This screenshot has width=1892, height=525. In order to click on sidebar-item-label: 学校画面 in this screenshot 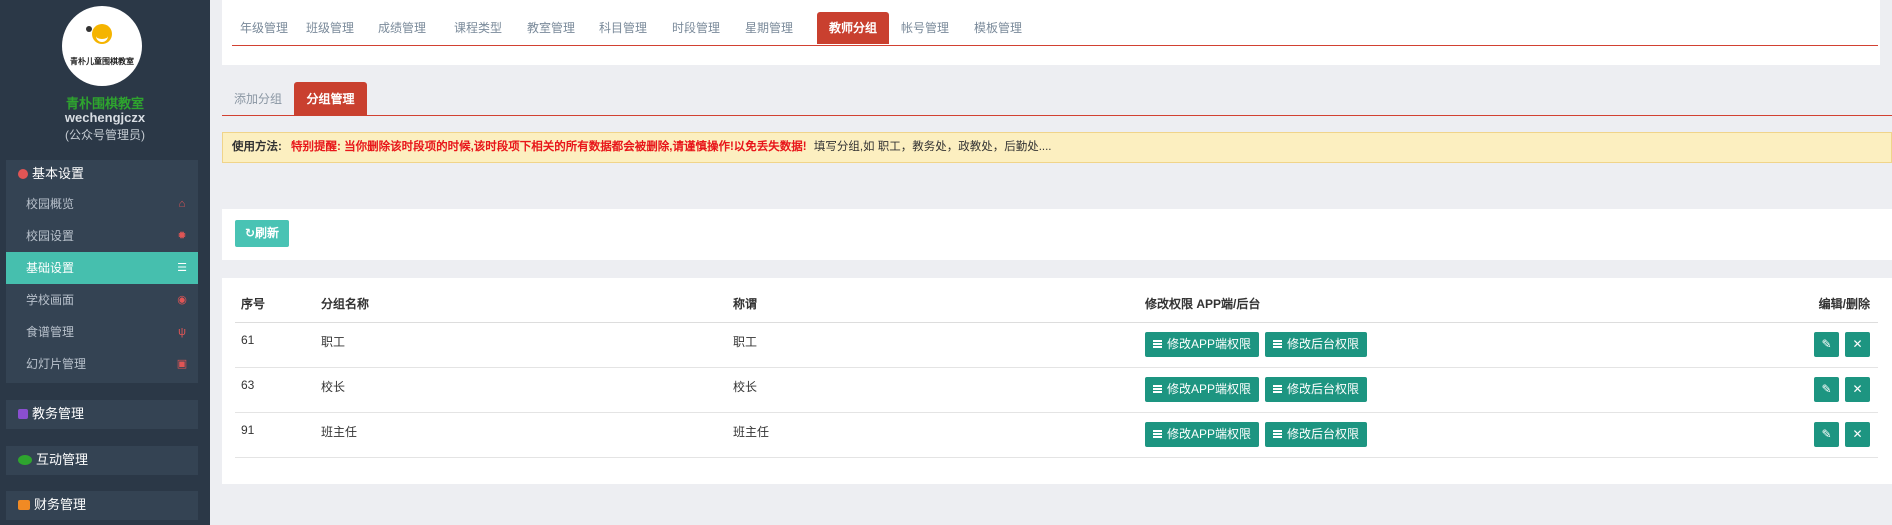, I will do `click(50, 300)`.